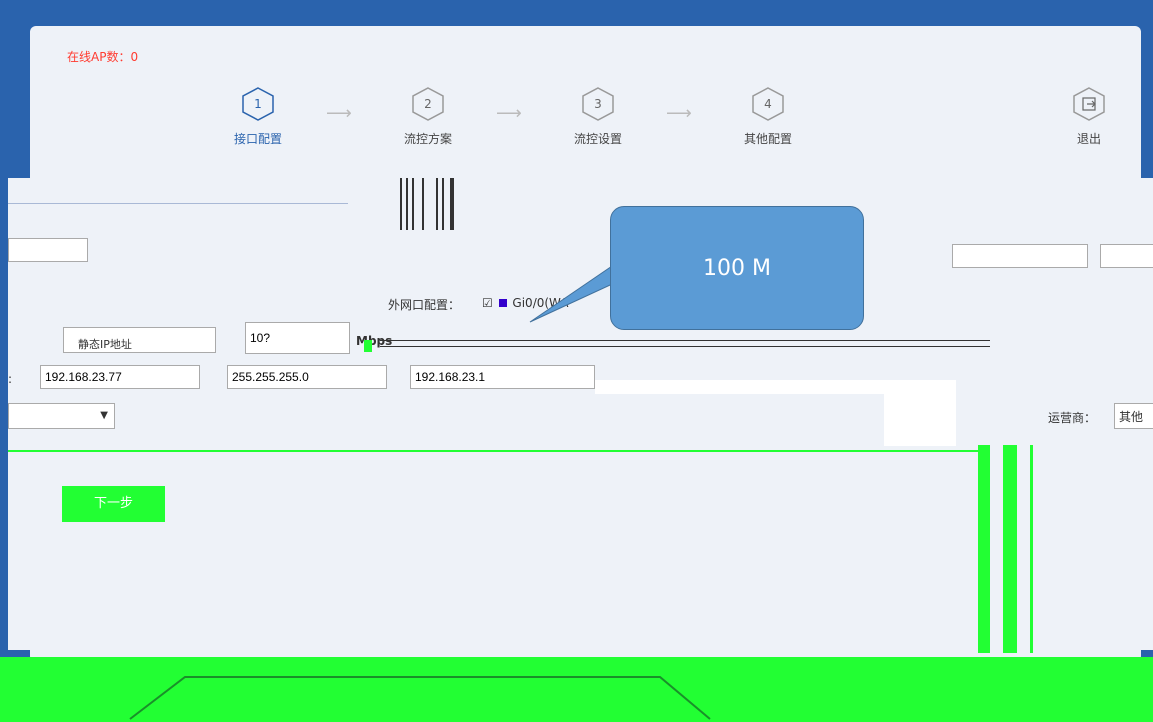  I want to click on step-flow-settings: 3 流控设置, so click(598, 116).